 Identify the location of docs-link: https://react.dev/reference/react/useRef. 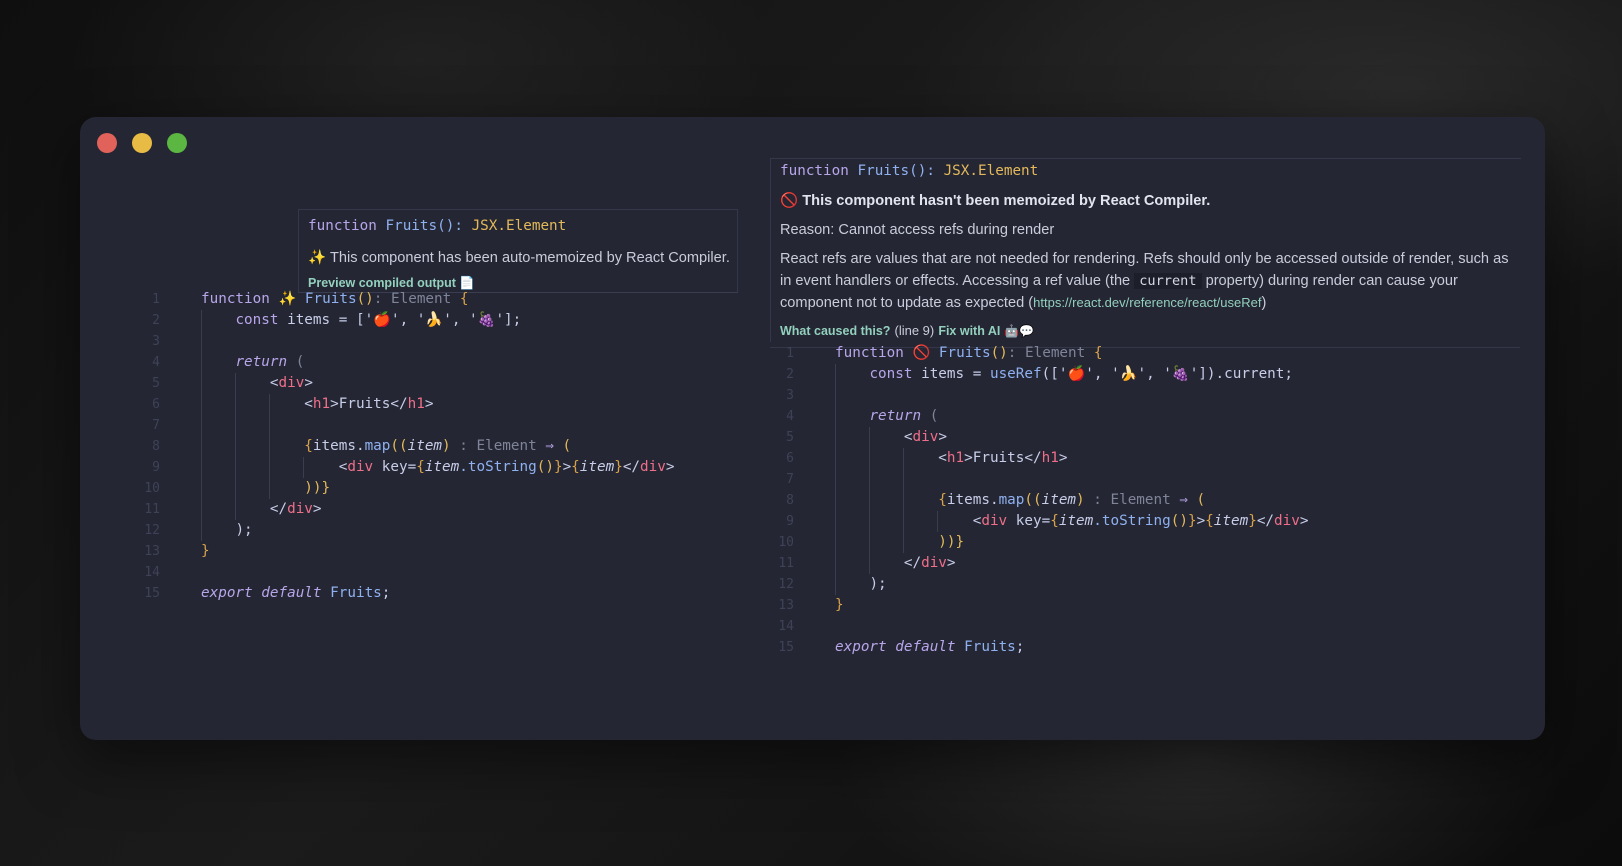
(1147, 302).